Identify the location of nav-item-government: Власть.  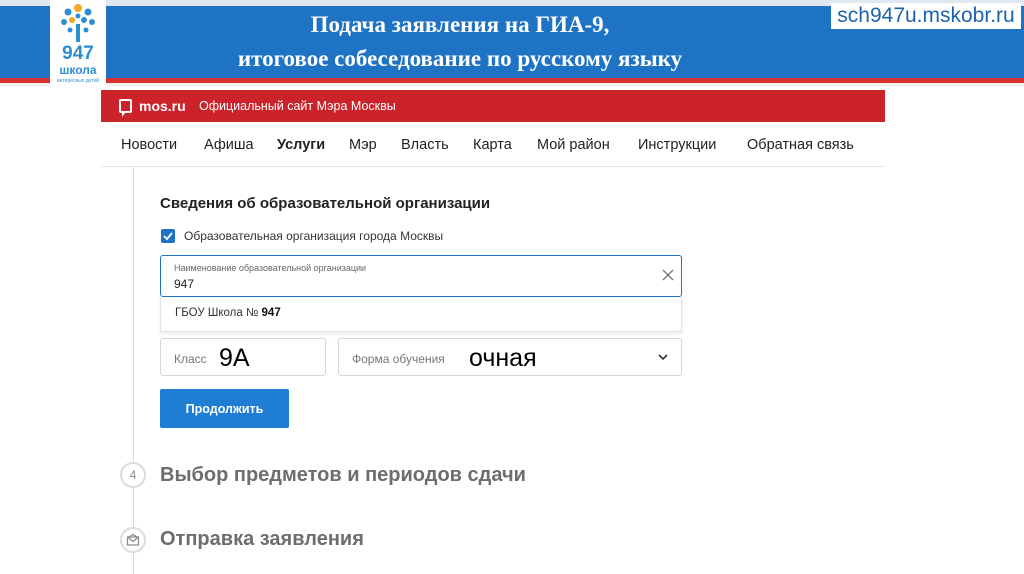
(425, 145).